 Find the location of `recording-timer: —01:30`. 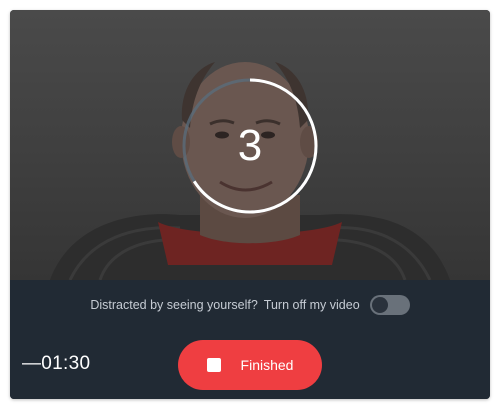

recording-timer: —01:30 is located at coordinates (56, 363).